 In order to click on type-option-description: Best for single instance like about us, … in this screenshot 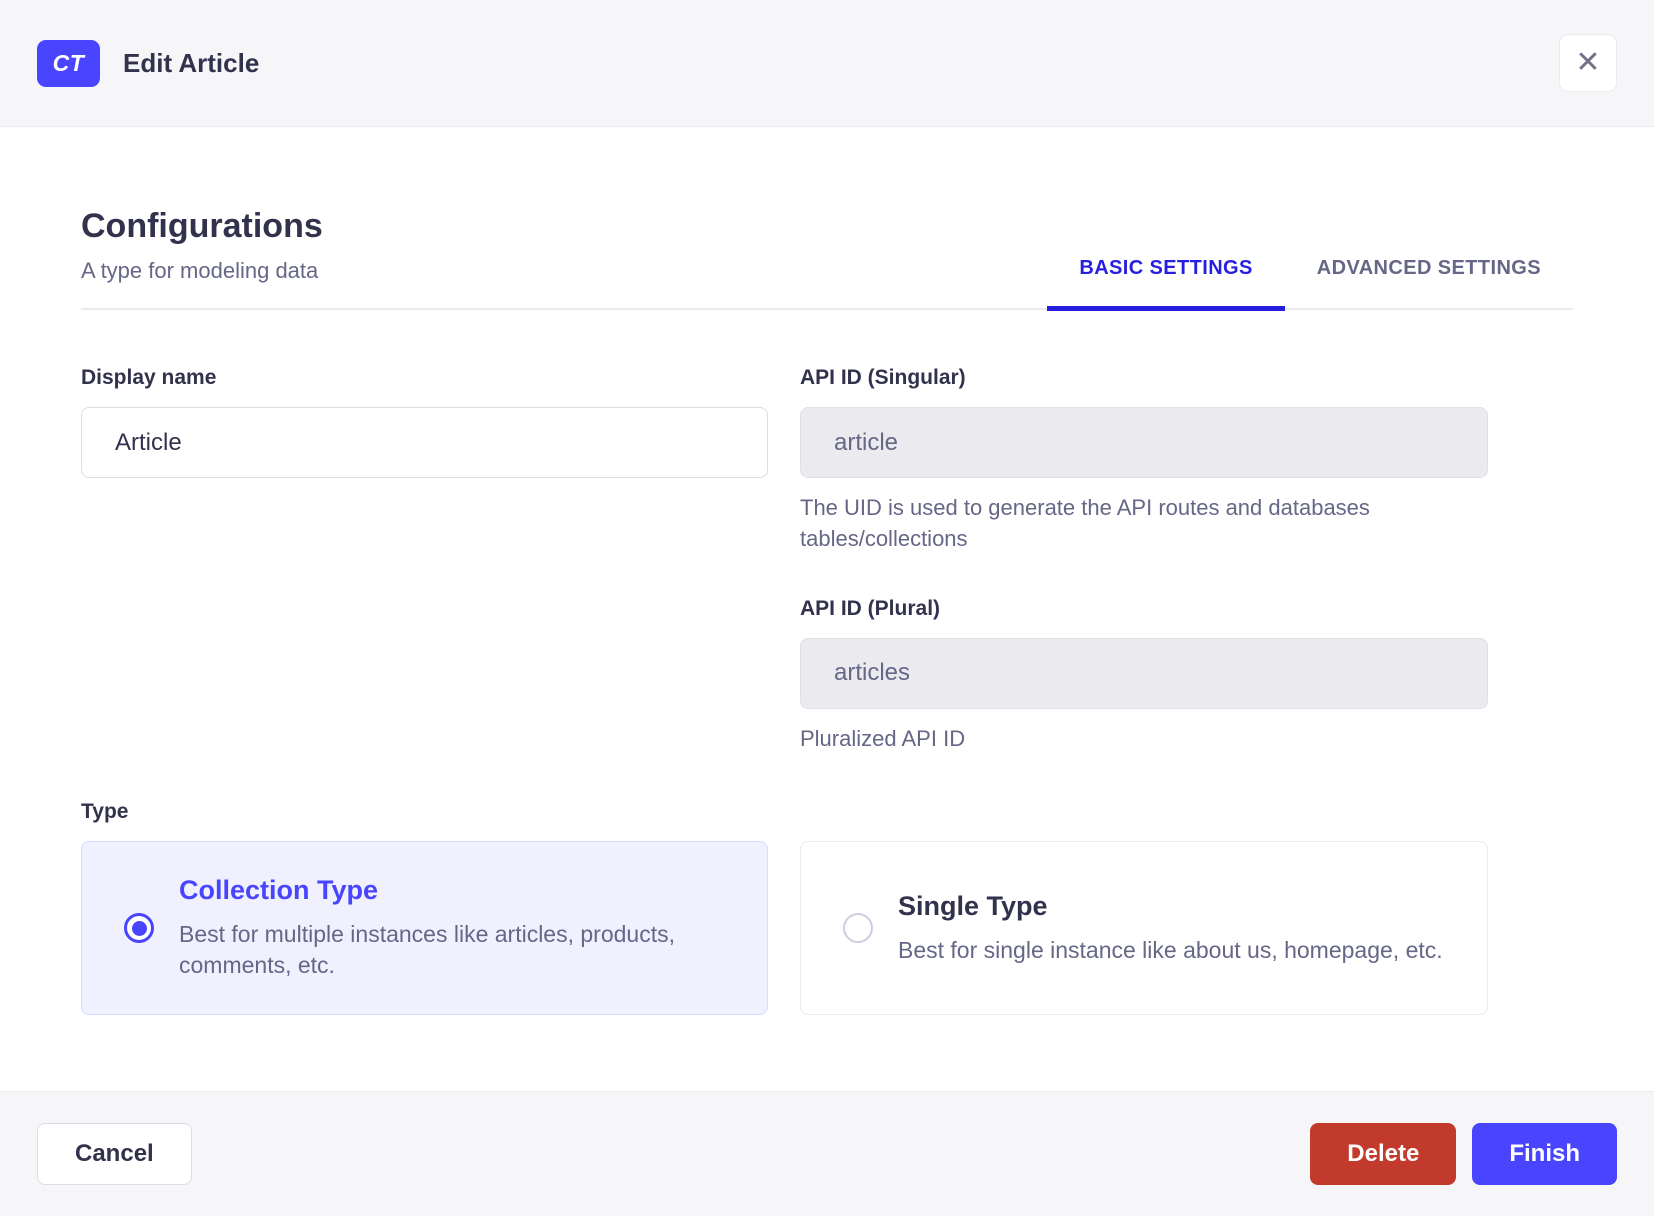, I will do `click(1170, 949)`.